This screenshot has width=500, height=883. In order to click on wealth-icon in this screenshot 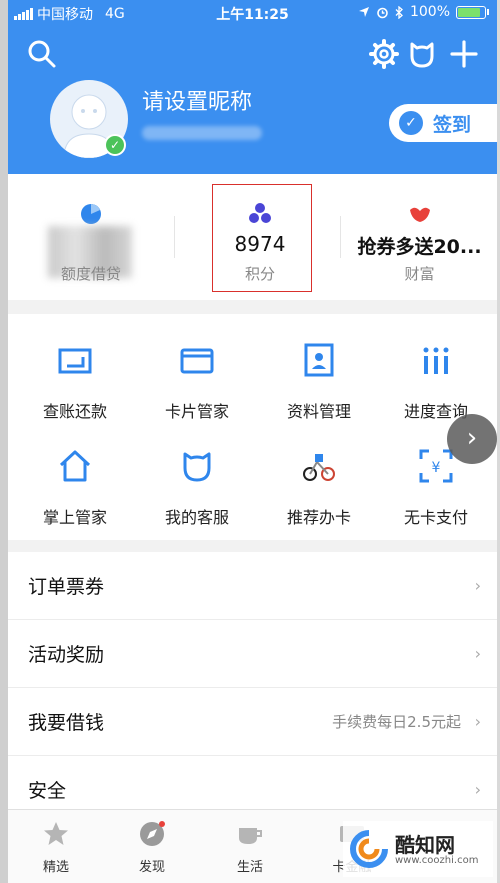, I will do `click(419, 214)`.